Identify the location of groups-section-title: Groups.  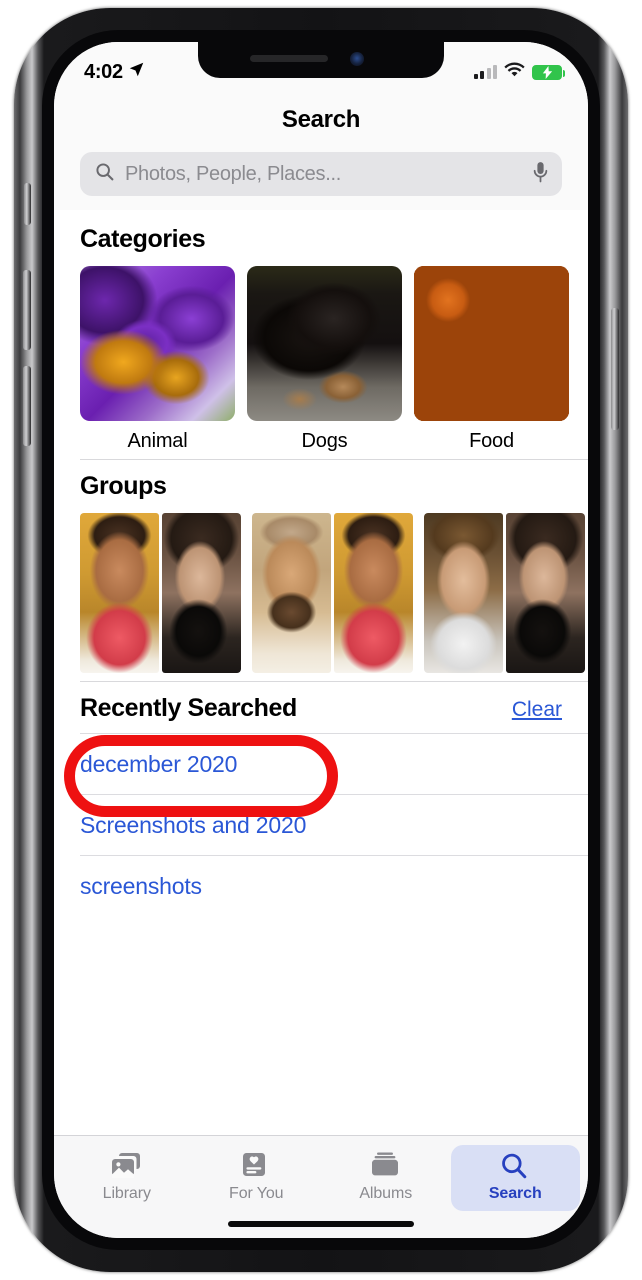
(123, 486).